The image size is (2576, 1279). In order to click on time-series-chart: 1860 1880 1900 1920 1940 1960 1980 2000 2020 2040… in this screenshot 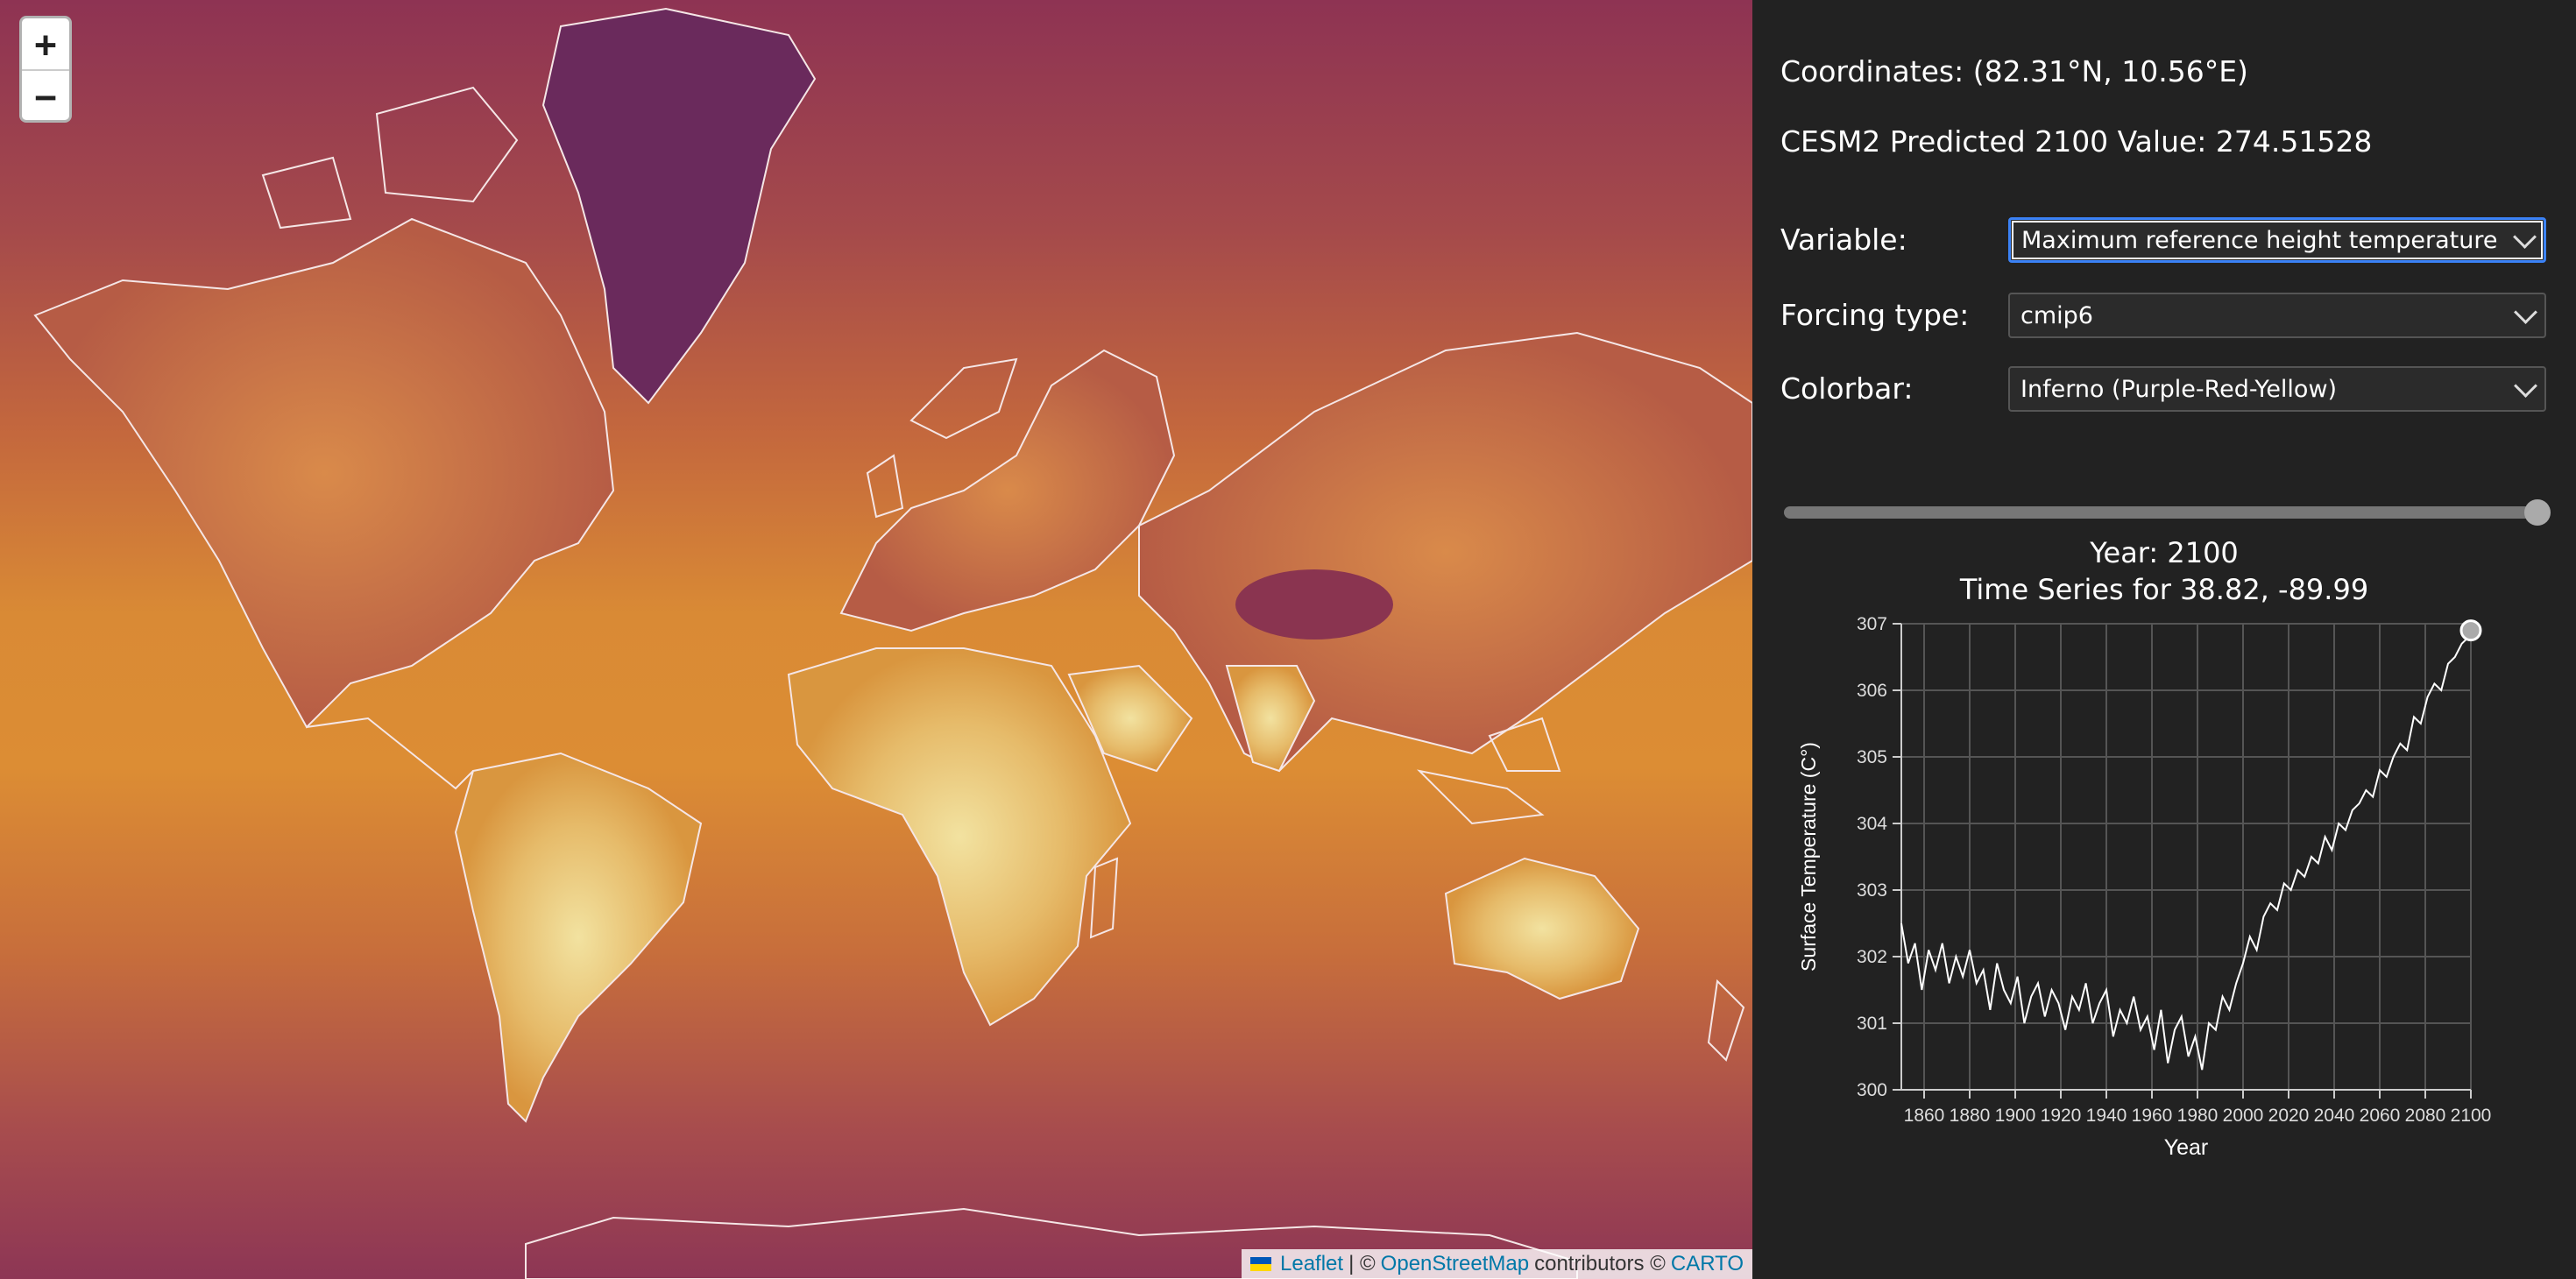, I will do `click(2144, 887)`.